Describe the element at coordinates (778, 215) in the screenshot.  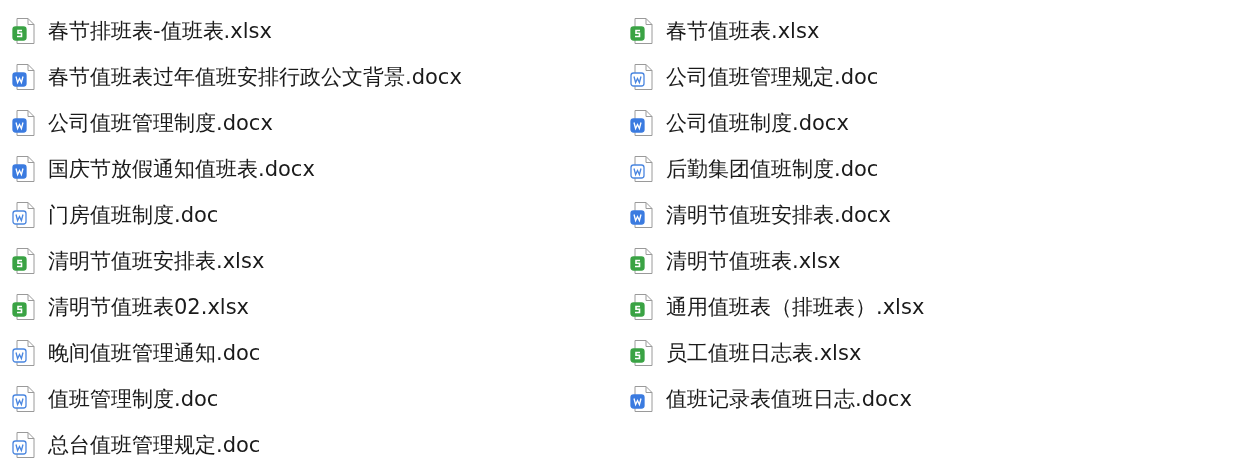
I see `file-name: 清明节值班安排表.docx` at that location.